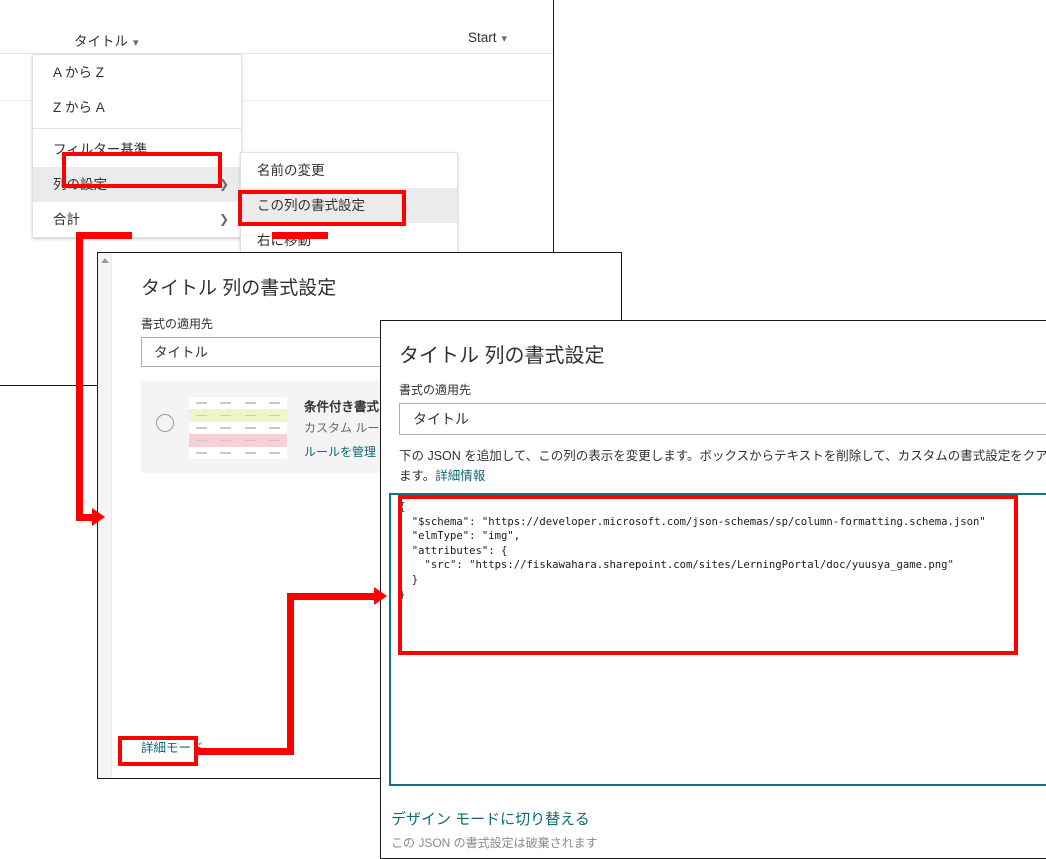 This screenshot has width=1046, height=859. What do you see at coordinates (722, 419) in the screenshot?
I see `advanced-format-target-select: タイトル` at bounding box center [722, 419].